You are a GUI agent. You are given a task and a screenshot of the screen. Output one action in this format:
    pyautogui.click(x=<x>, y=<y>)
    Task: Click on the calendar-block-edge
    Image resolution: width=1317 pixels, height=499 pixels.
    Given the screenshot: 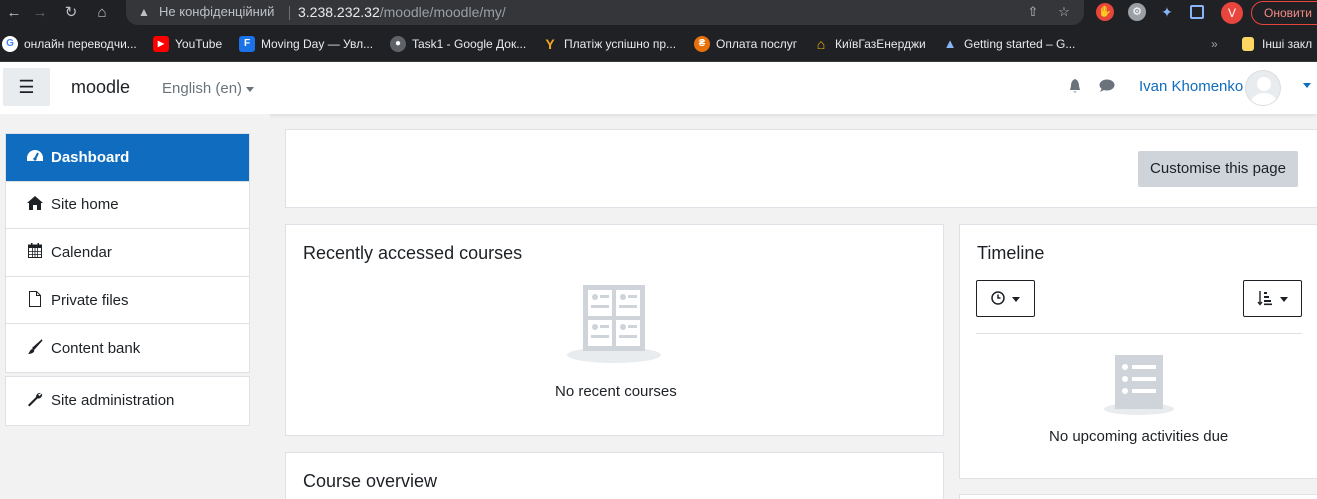 What is the action you would take?
    pyautogui.click(x=1138, y=496)
    